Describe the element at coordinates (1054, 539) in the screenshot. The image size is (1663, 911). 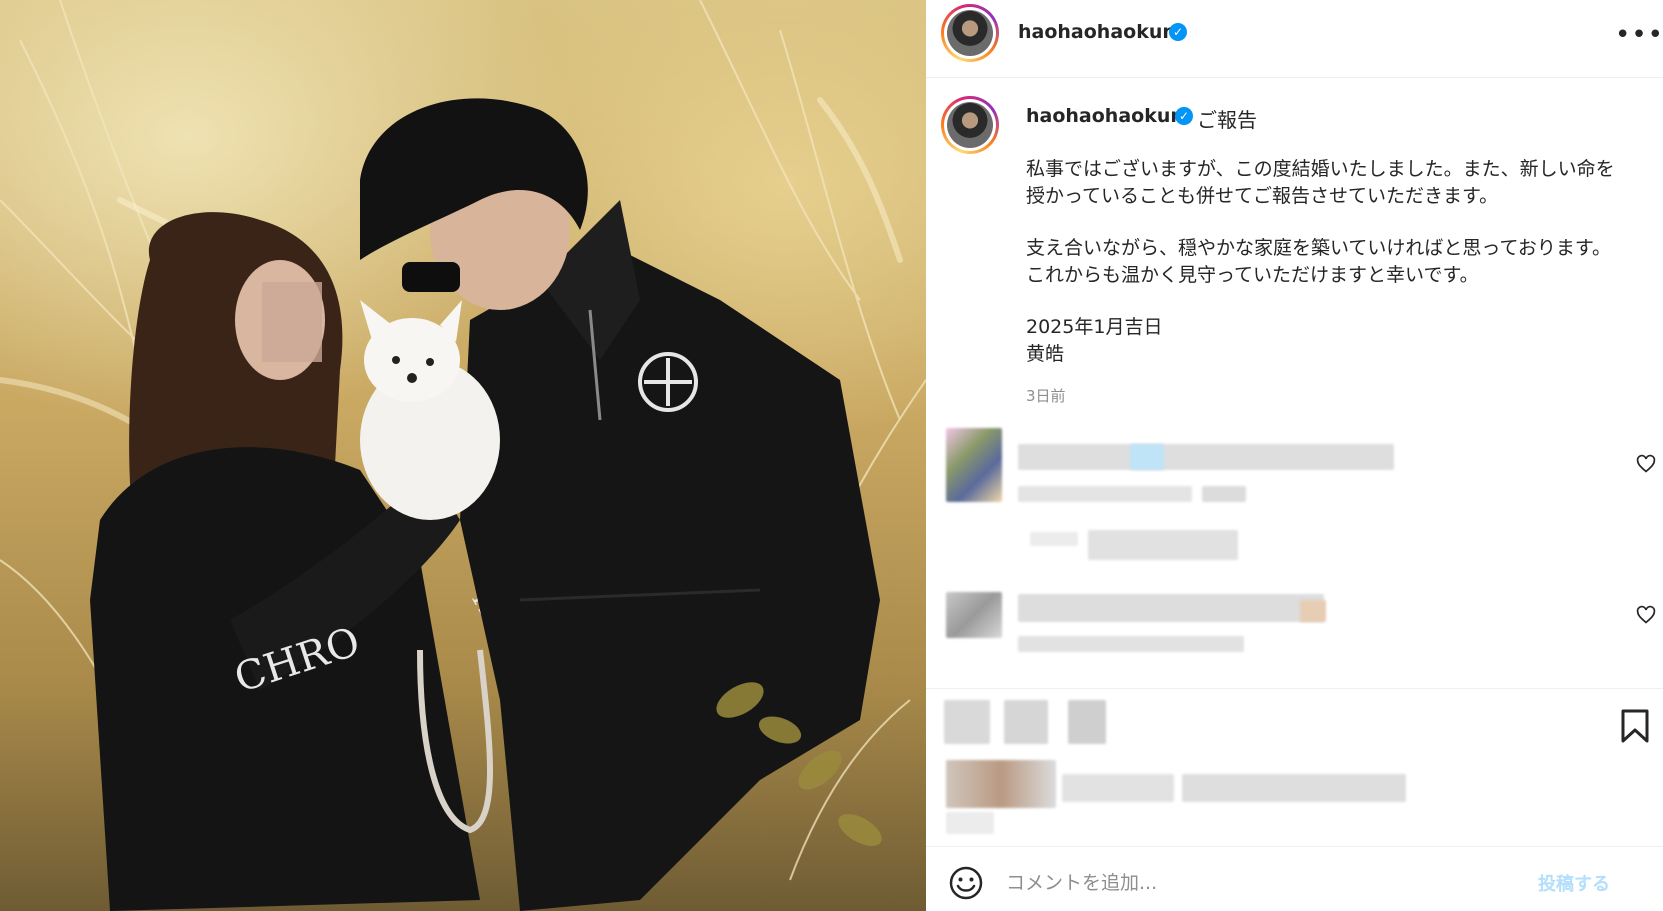
I see `view-replies-line` at that location.